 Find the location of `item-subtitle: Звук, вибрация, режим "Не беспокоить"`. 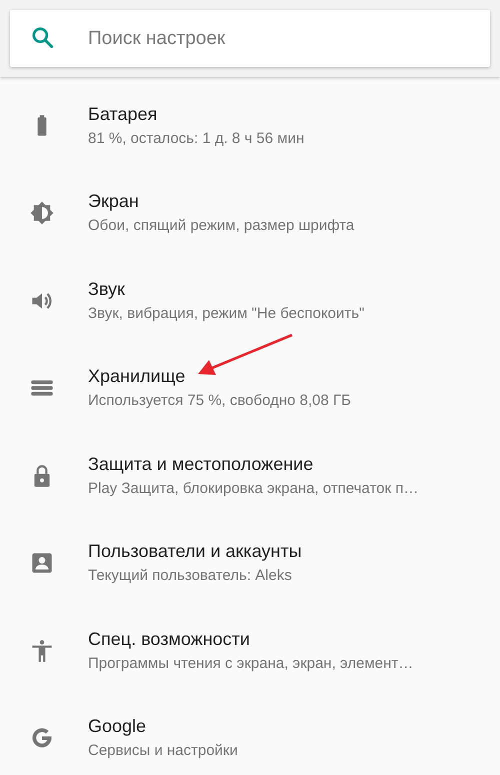

item-subtitle: Звук, вибрация, режим "Не беспокоить" is located at coordinates (226, 314).